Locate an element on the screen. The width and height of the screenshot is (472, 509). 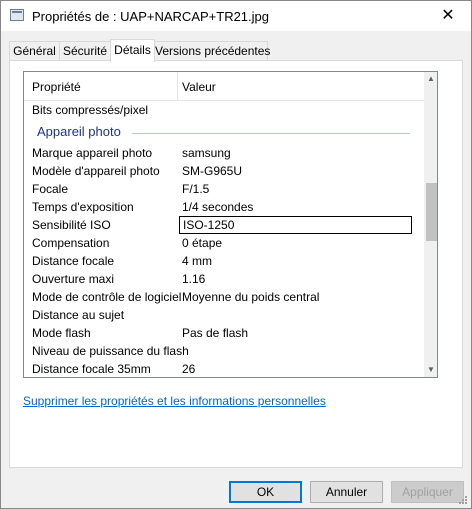
image-file-icon is located at coordinates (17, 15).